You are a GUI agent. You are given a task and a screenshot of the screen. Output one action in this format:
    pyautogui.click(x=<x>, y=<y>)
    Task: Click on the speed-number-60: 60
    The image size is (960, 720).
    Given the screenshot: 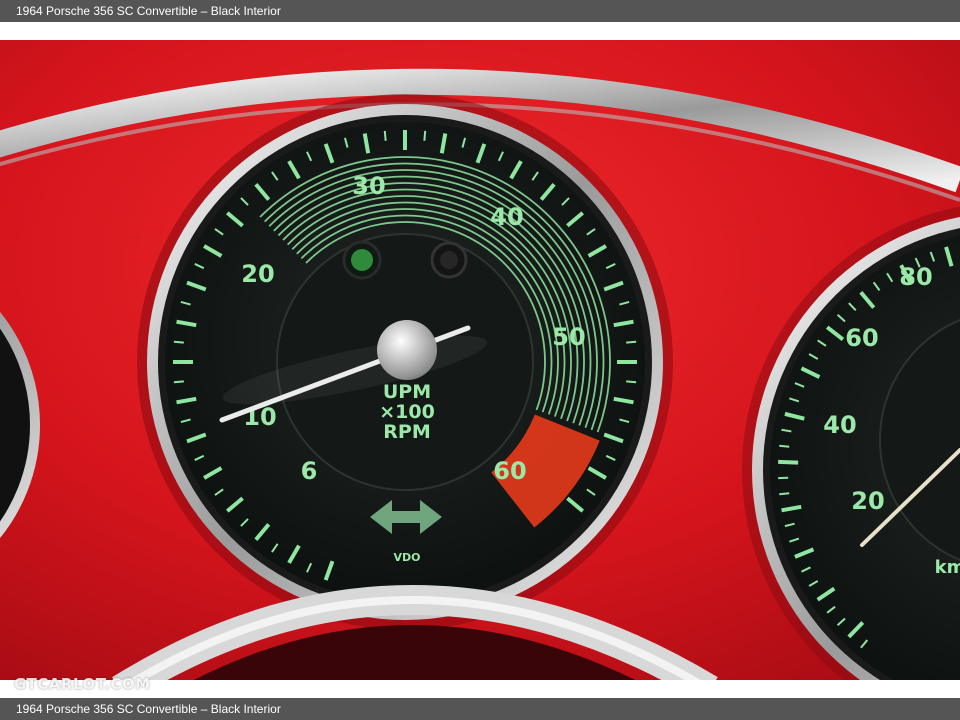 What is the action you would take?
    pyautogui.click(x=861, y=338)
    